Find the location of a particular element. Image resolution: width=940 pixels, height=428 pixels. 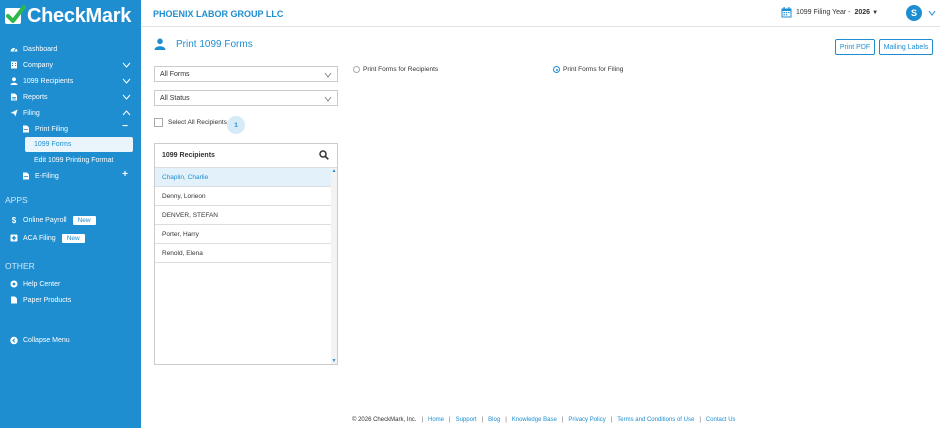

sidebar-item-label: 1099 Forms is located at coordinates (53, 144).